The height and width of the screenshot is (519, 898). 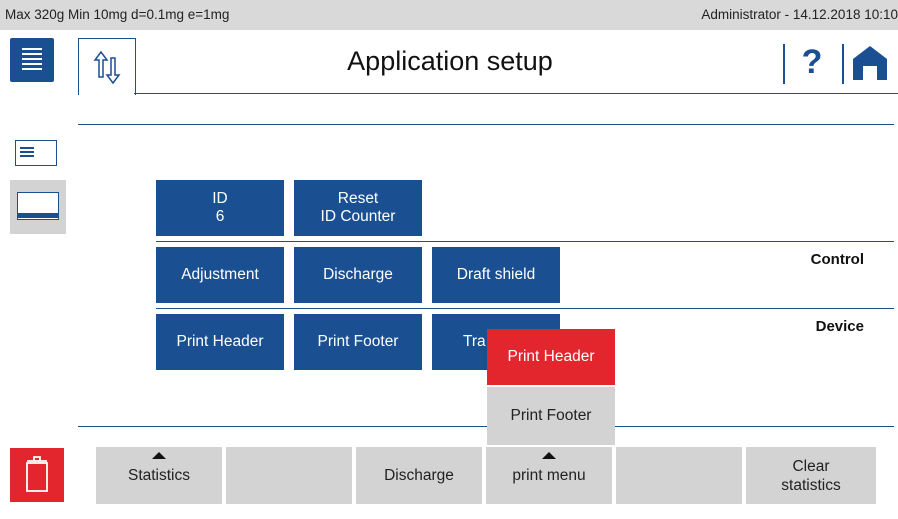 I want to click on clear-statistics-softkey-label: Clear statistics, so click(x=811, y=475).